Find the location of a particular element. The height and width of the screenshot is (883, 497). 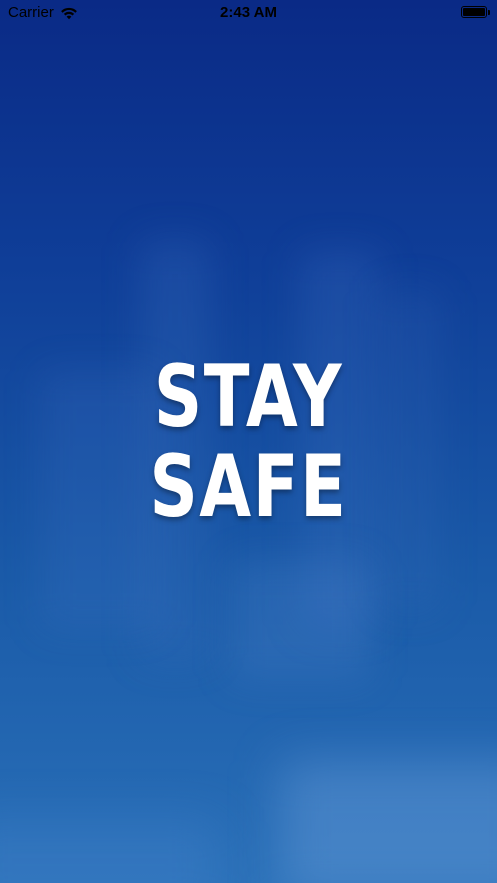

status-time: 2:43 AM is located at coordinates (248, 12).